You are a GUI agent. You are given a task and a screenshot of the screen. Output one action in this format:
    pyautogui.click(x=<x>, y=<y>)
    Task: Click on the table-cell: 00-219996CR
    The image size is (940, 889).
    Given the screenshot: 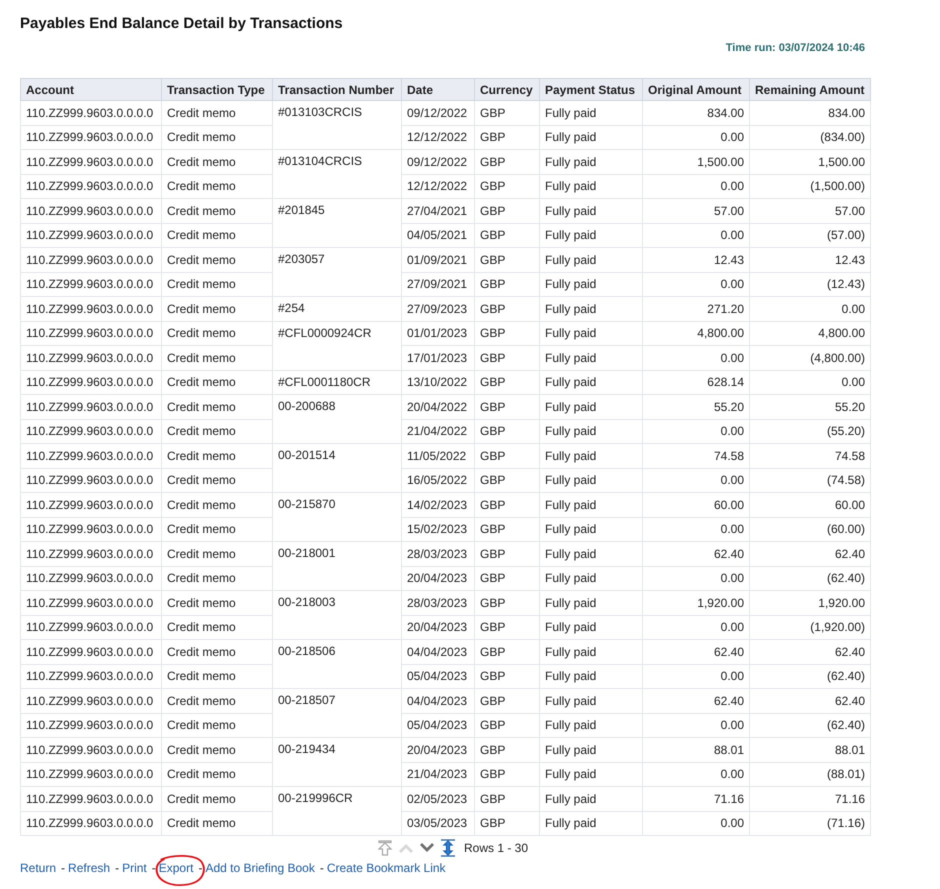 What is the action you would take?
    pyautogui.click(x=337, y=811)
    